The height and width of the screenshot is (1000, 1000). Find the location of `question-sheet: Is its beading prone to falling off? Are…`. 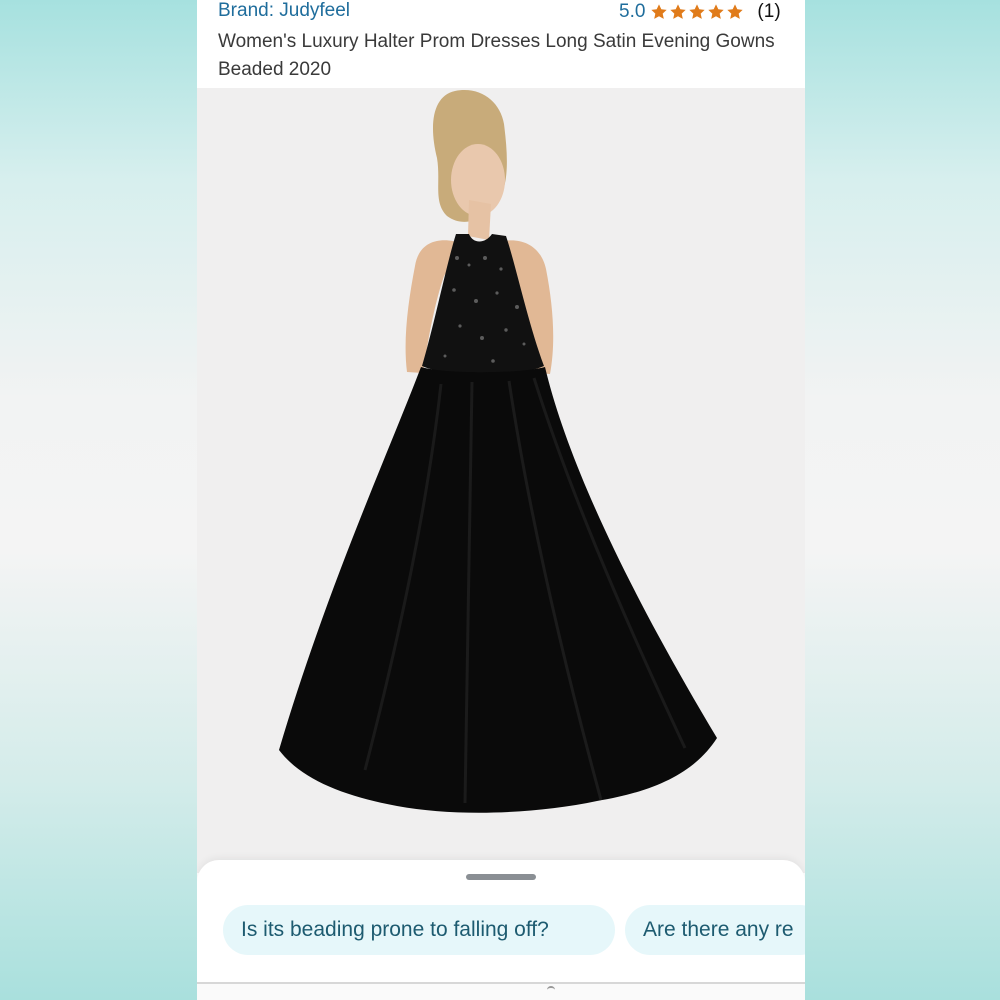

question-sheet: Is its beading prone to falling off? Are… is located at coordinates (501, 930).